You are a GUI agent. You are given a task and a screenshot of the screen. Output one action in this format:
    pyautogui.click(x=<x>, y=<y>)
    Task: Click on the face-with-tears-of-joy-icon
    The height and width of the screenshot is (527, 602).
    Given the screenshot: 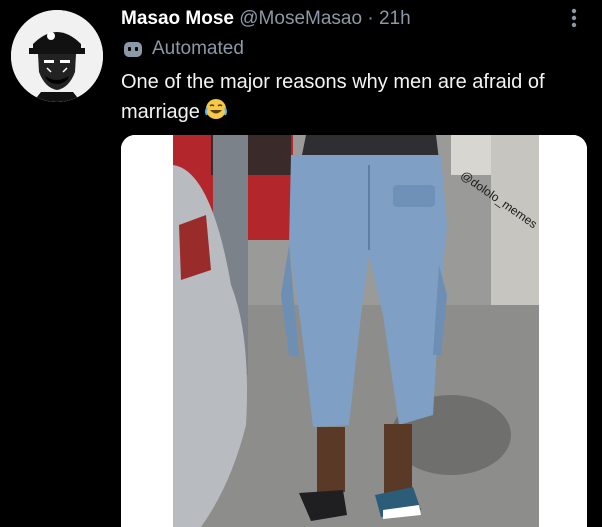 What is the action you would take?
    pyautogui.click(x=216, y=113)
    